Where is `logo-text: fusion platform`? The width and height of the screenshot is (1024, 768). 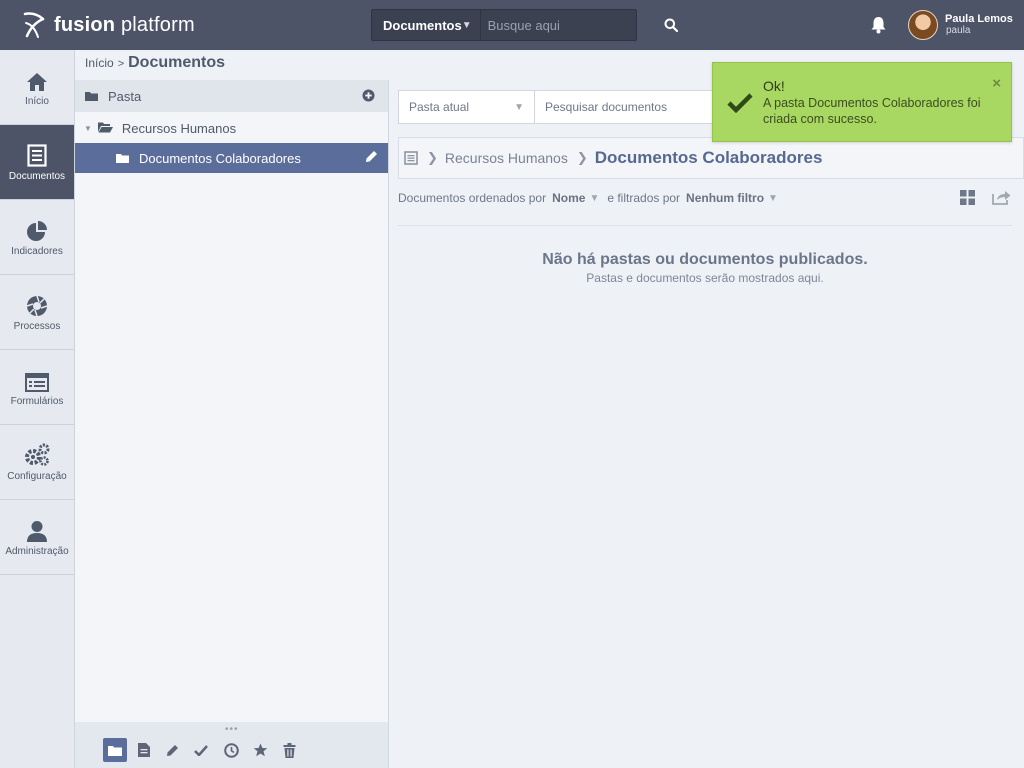 logo-text: fusion platform is located at coordinates (124, 24).